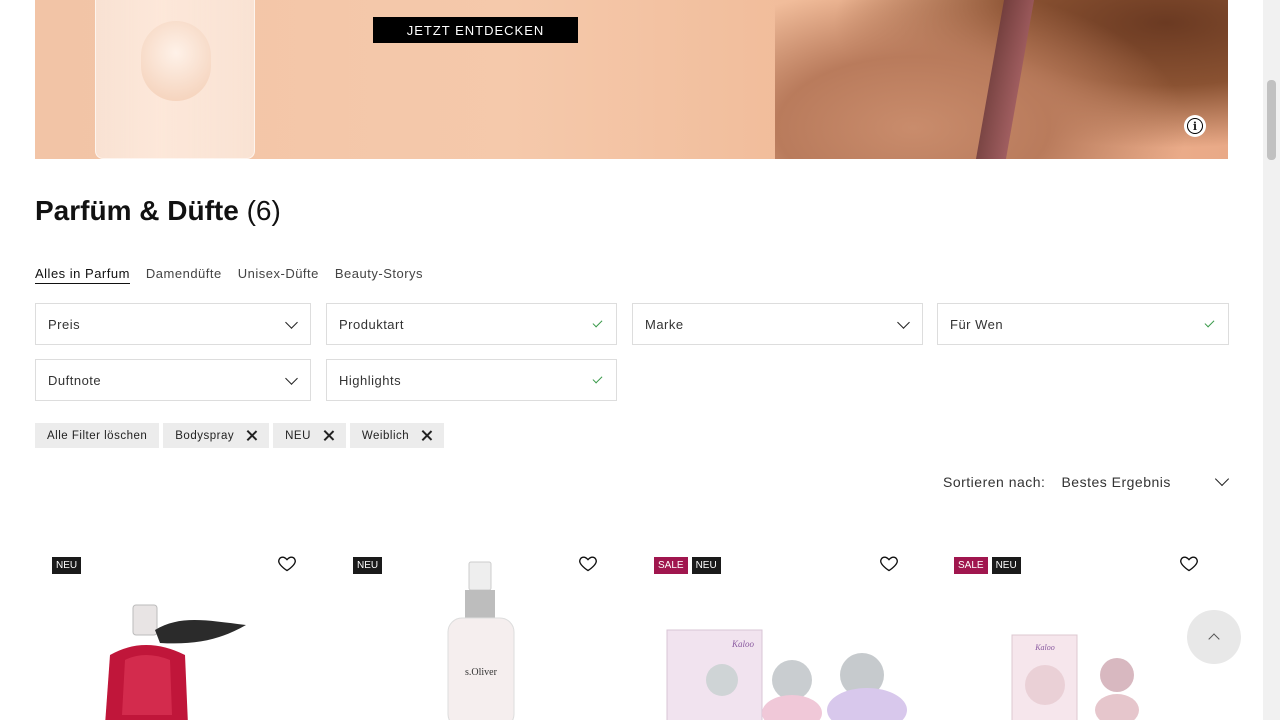  I want to click on filter-label: Produktart, so click(371, 324).